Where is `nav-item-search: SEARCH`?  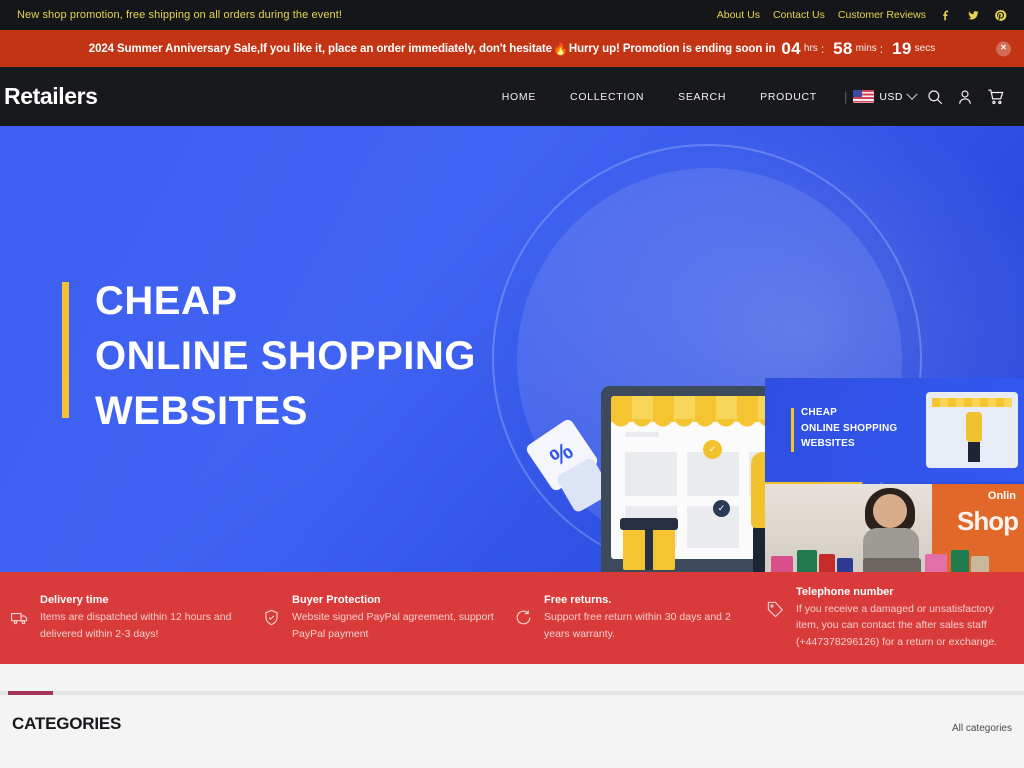
nav-item-search: SEARCH is located at coordinates (702, 97).